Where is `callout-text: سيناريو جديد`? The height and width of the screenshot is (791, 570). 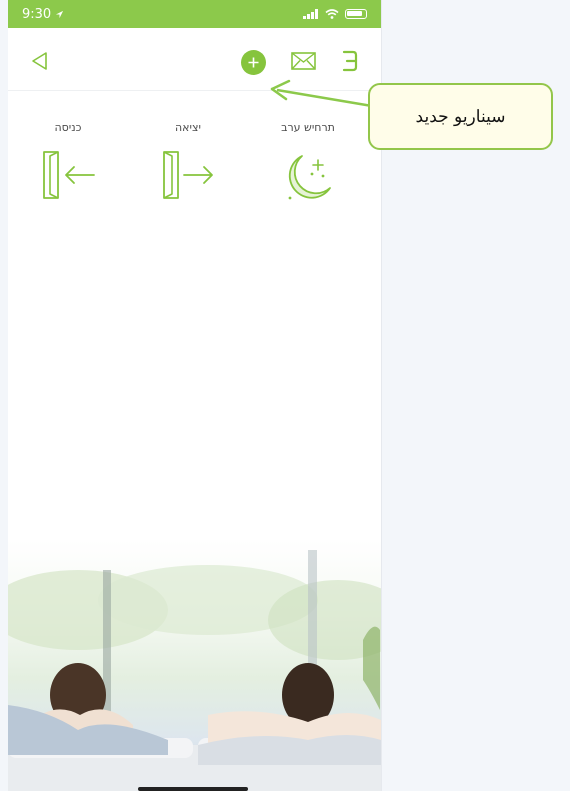 callout-text: سيناريو جديد is located at coordinates (460, 116).